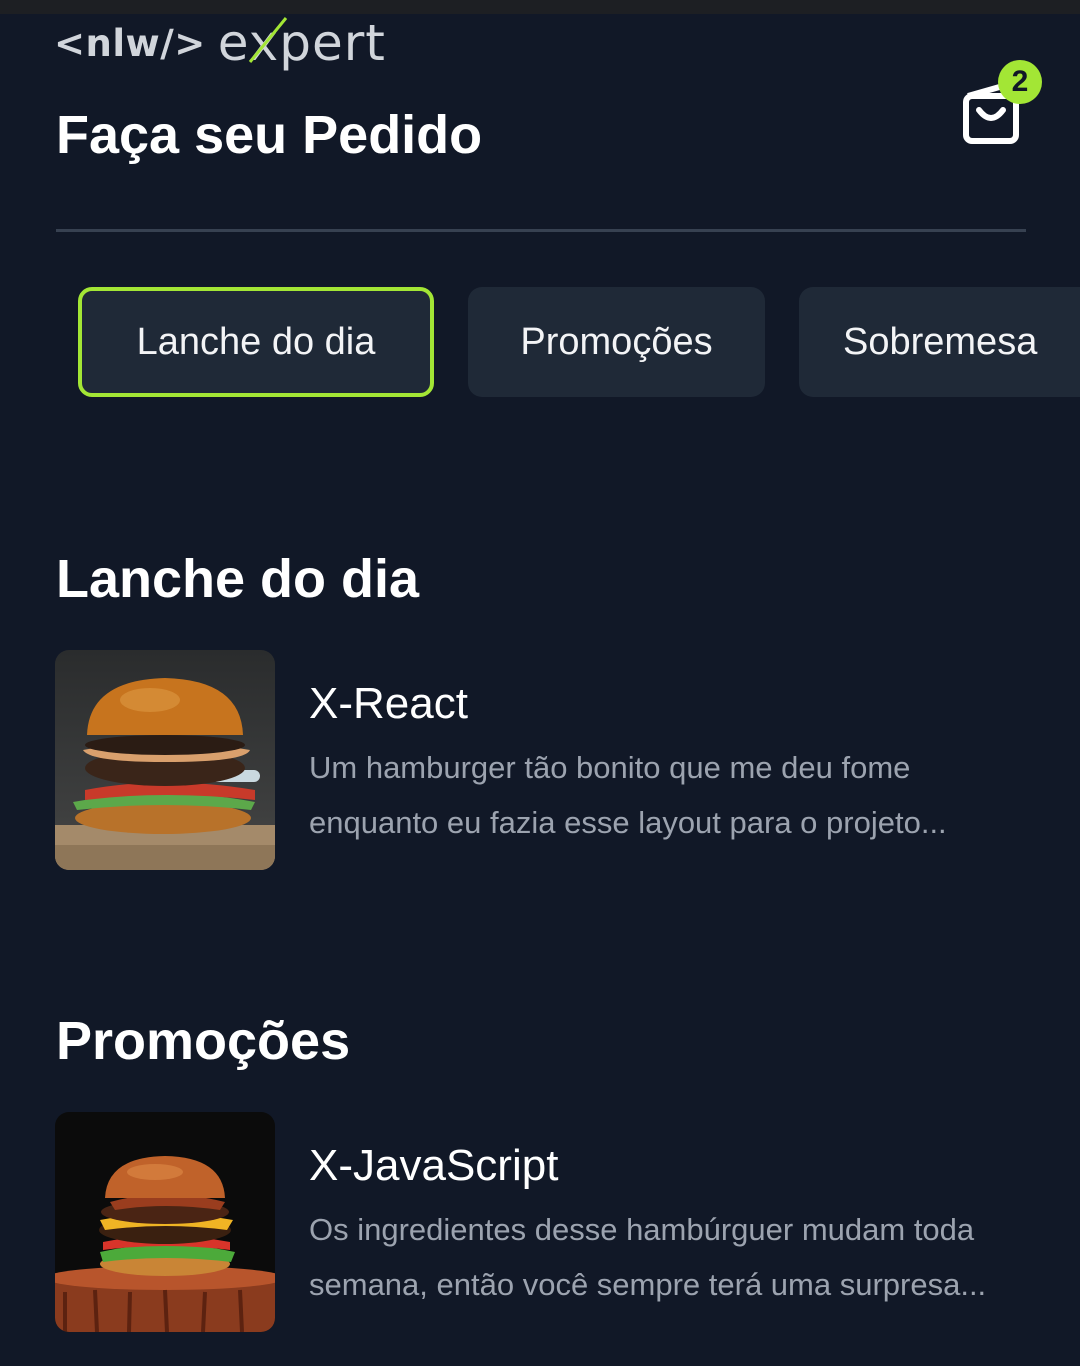 This screenshot has height=1366, width=1080. I want to click on category-tabs: Lanche do dia Promoções Sobremesa, so click(579, 342).